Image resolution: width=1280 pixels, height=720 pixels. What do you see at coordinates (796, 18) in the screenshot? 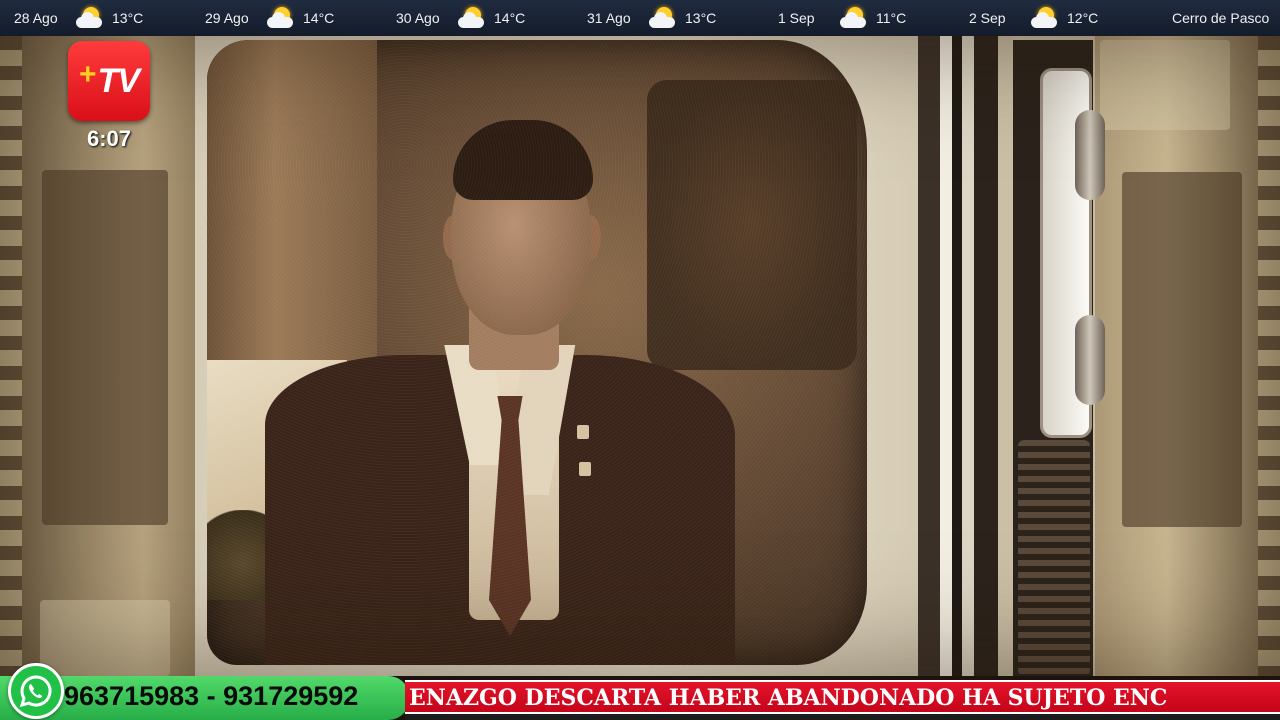
I see `weather-date: 1 Sep` at bounding box center [796, 18].